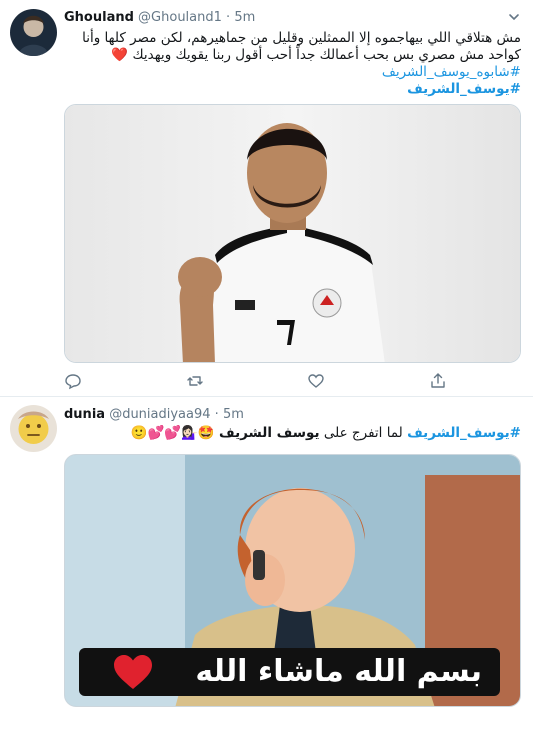  Describe the element at coordinates (99, 17) in the screenshot. I see `author-name: Ghouland` at that location.